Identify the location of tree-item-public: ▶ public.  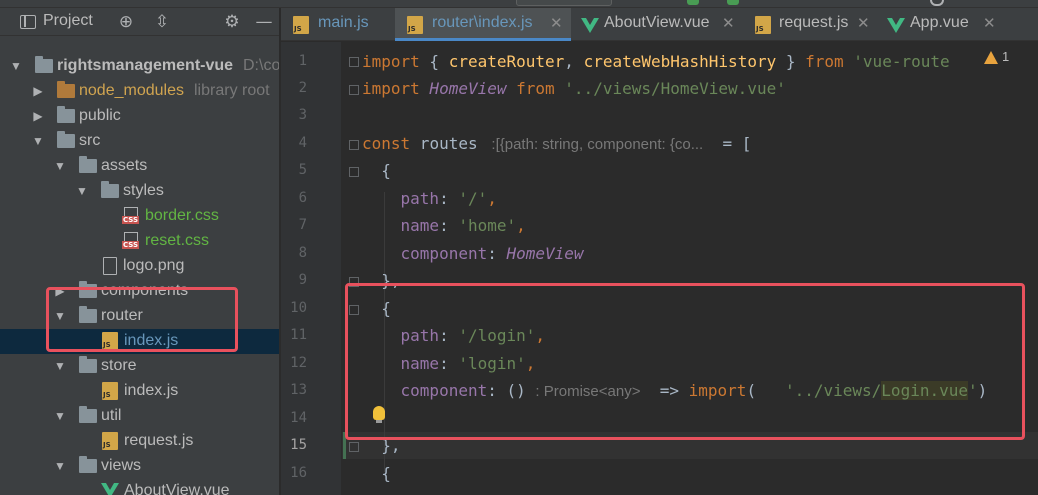
(139, 116).